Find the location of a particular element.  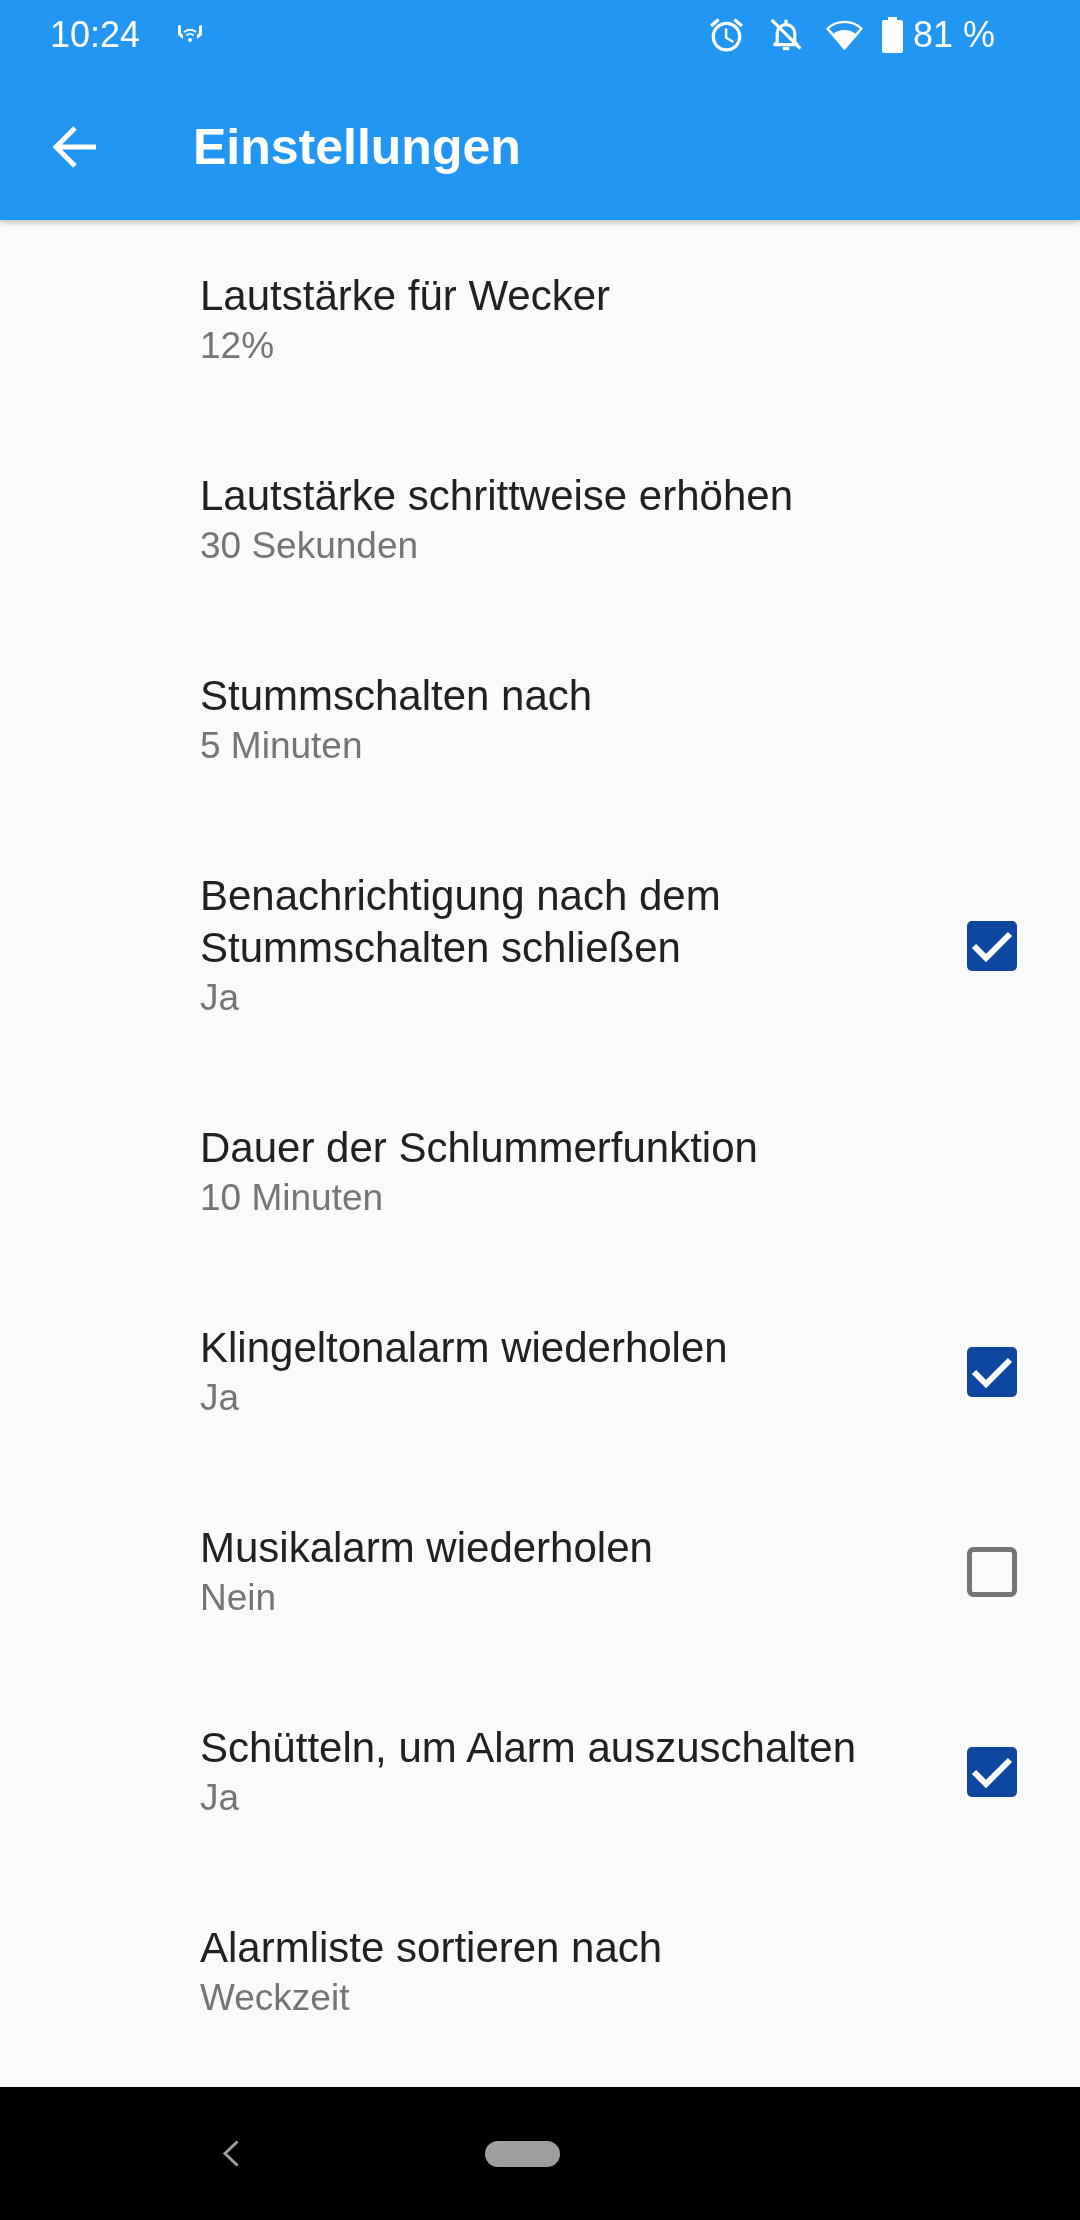

setting-summary: 30 Sekunden is located at coordinates (309, 546).